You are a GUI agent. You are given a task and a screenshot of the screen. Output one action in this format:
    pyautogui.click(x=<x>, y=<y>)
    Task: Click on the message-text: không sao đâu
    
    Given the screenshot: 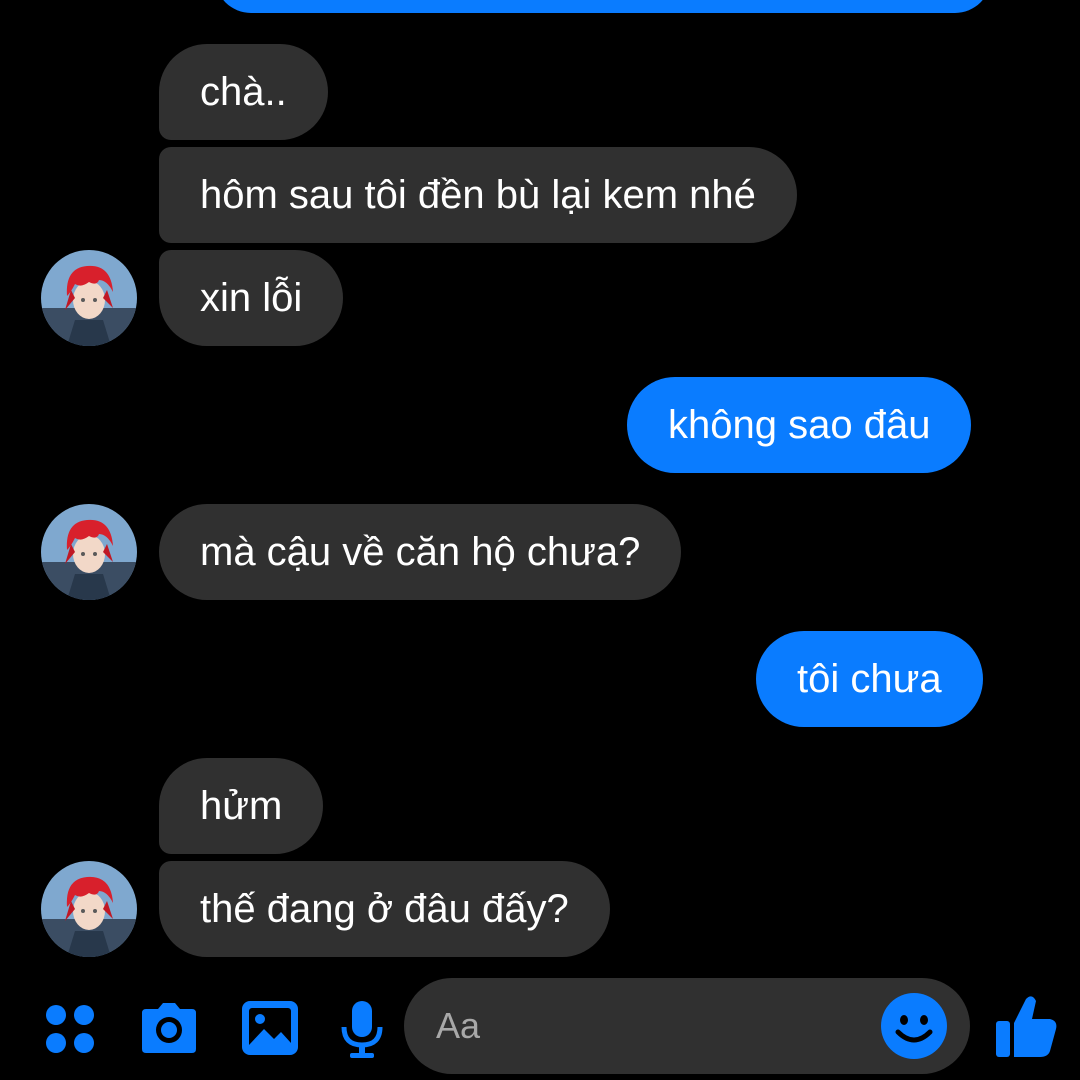 What is the action you would take?
    pyautogui.click(x=799, y=424)
    